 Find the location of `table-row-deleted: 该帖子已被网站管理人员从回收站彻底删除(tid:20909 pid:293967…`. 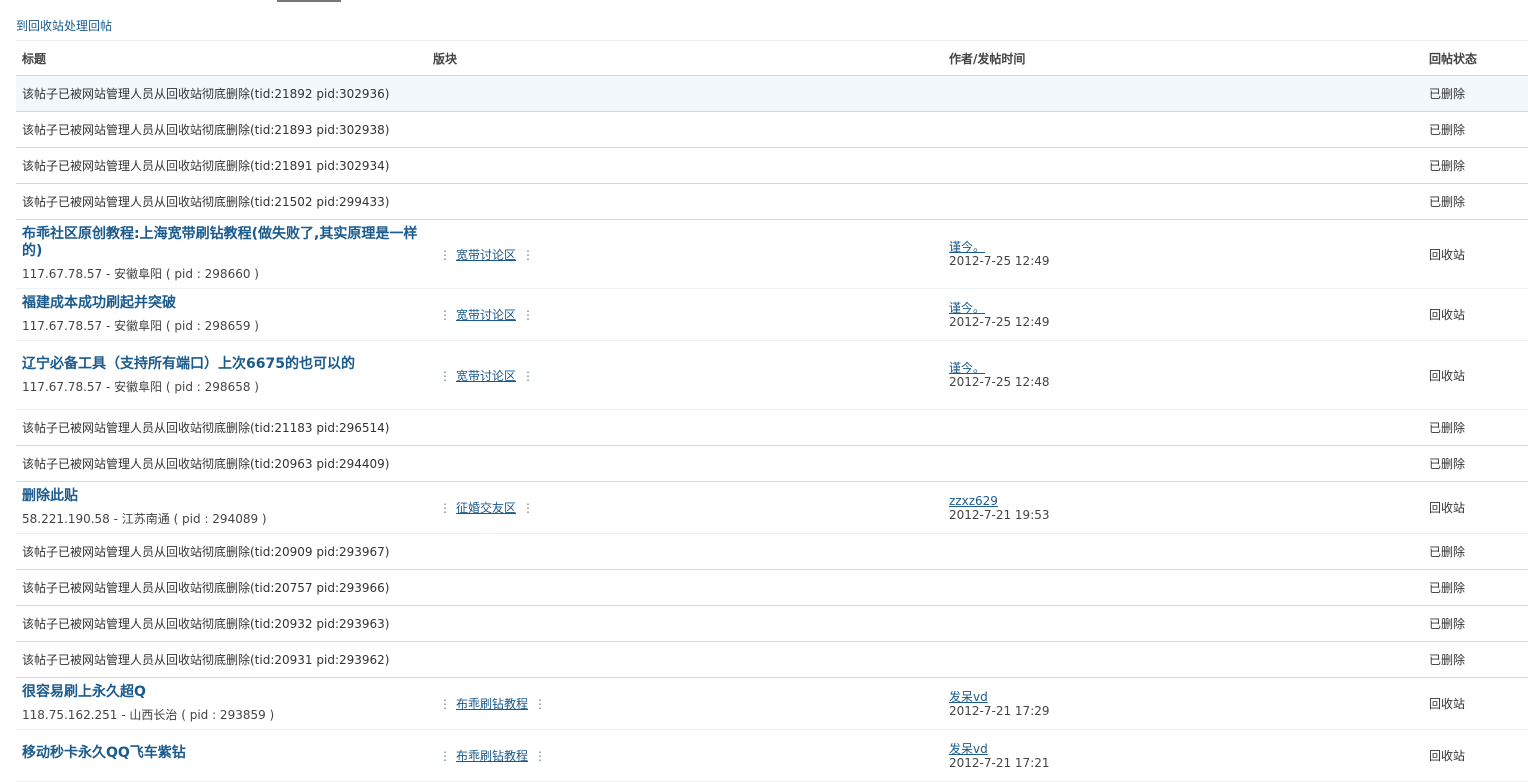

table-row-deleted: 该帖子已被网站管理人员从回收站彻底删除(tid:20909 pid:293967… is located at coordinates (772, 551).